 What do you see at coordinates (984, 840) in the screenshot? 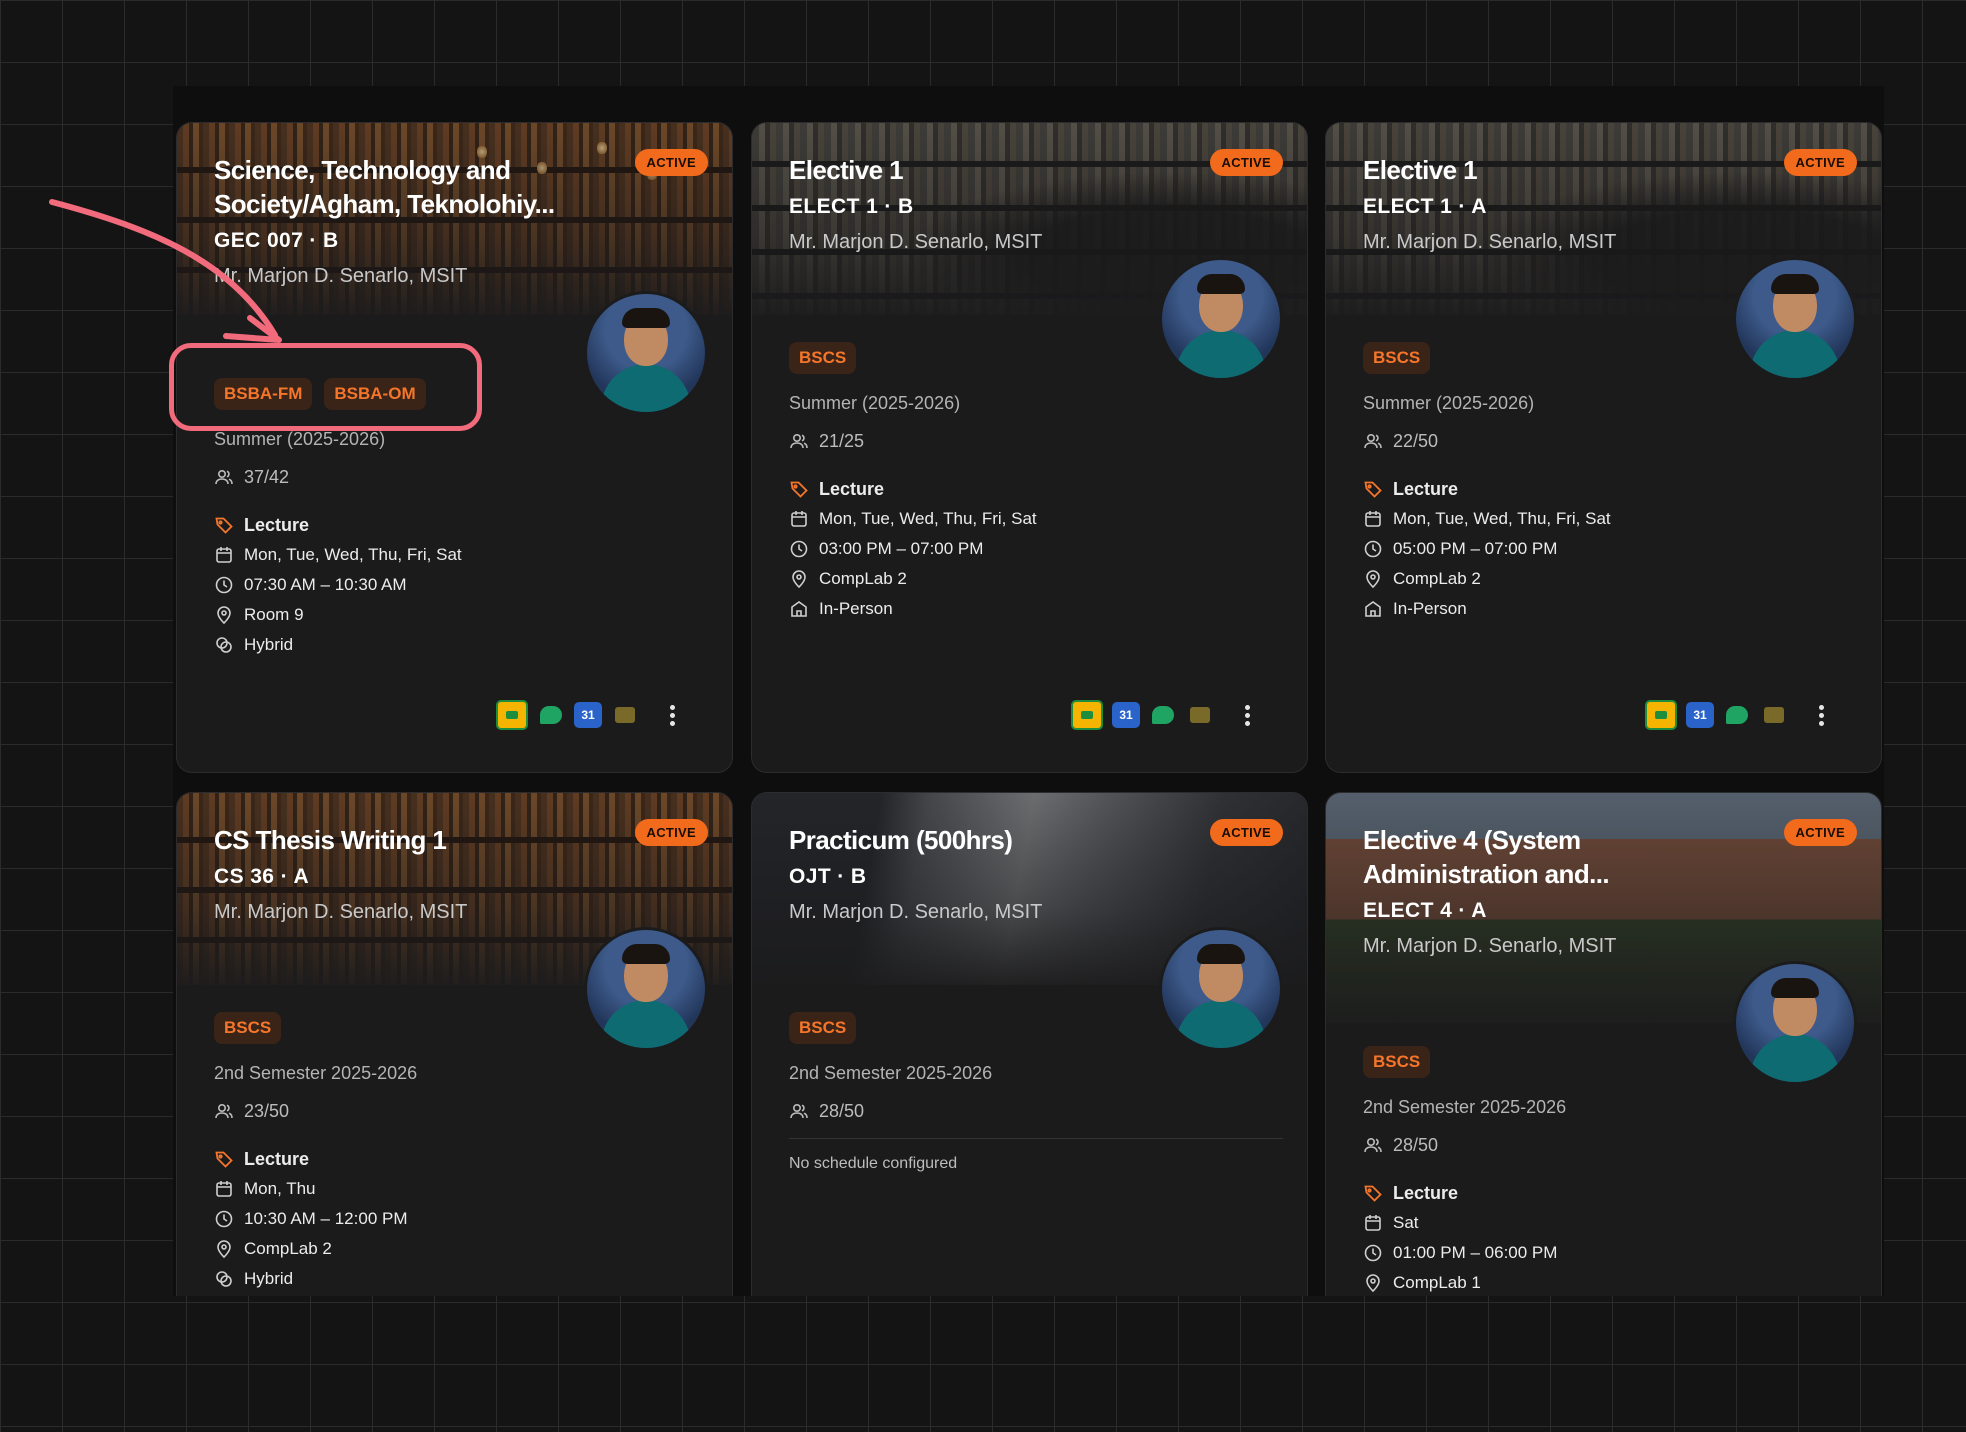
I see `course-title: Practicum (500hrs)` at bounding box center [984, 840].